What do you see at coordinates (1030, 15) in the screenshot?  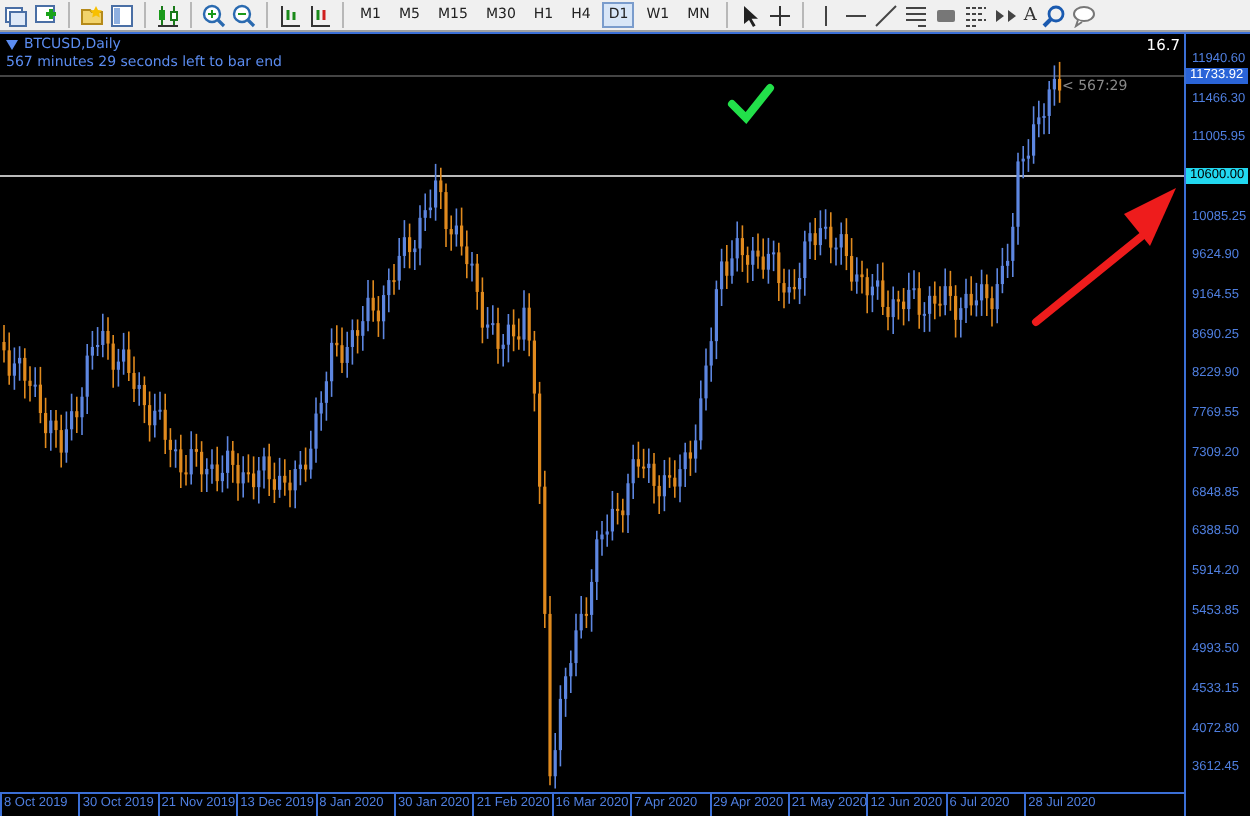 I see `text-tool: A` at bounding box center [1030, 15].